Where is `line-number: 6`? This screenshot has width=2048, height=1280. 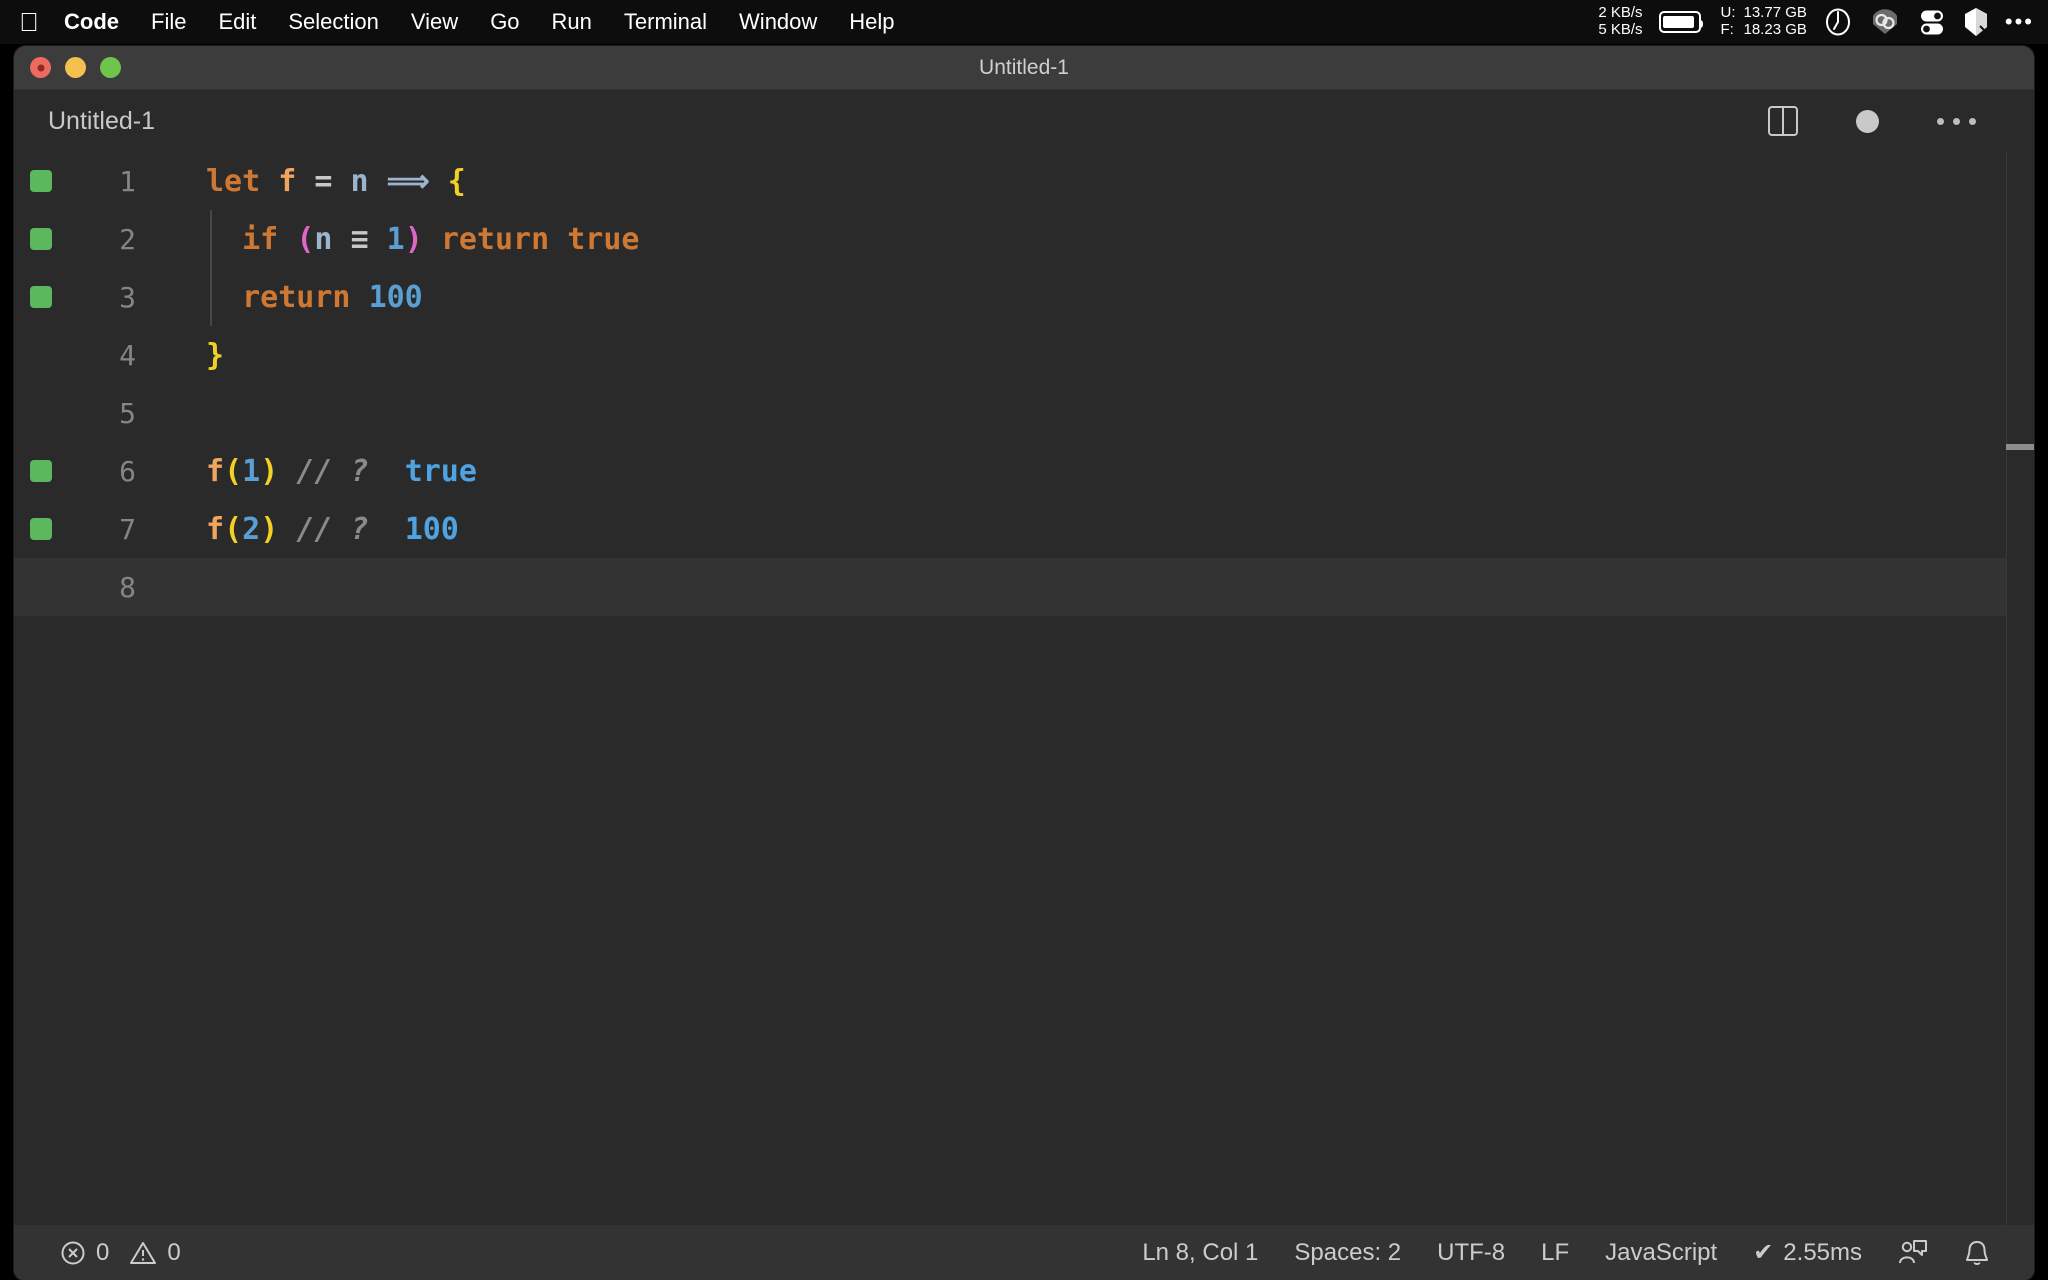
line-number: 6 is located at coordinates (127, 471).